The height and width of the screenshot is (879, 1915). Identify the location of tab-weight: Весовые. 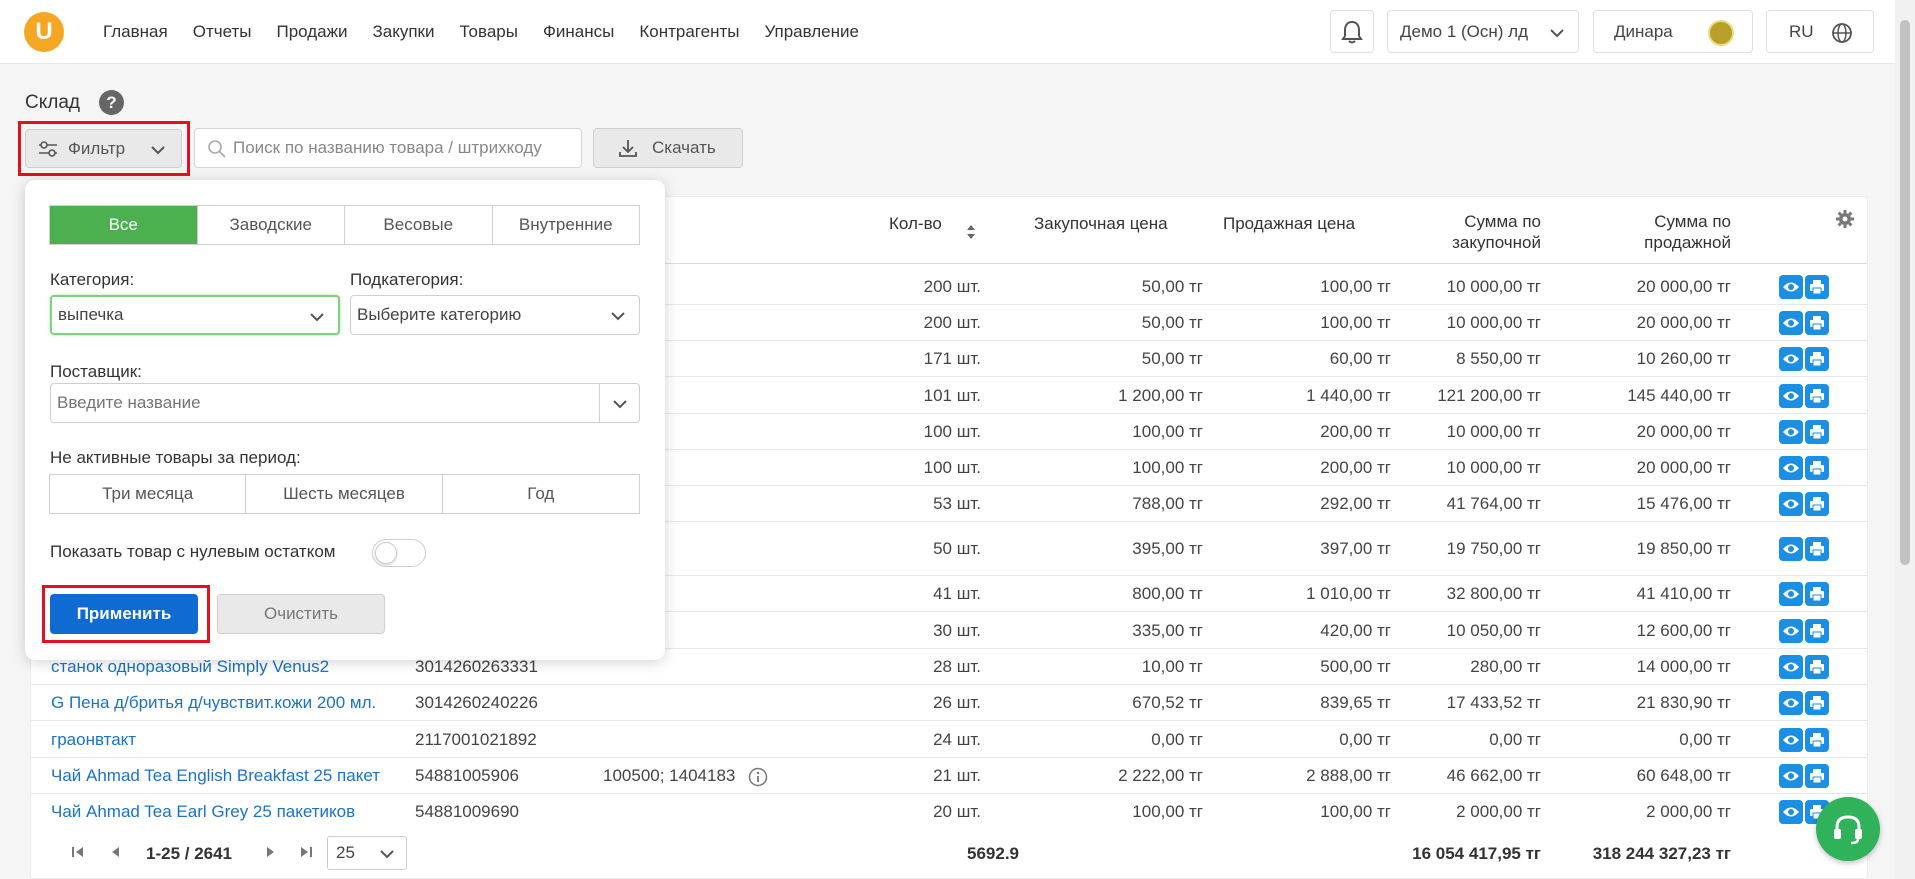
(419, 225).